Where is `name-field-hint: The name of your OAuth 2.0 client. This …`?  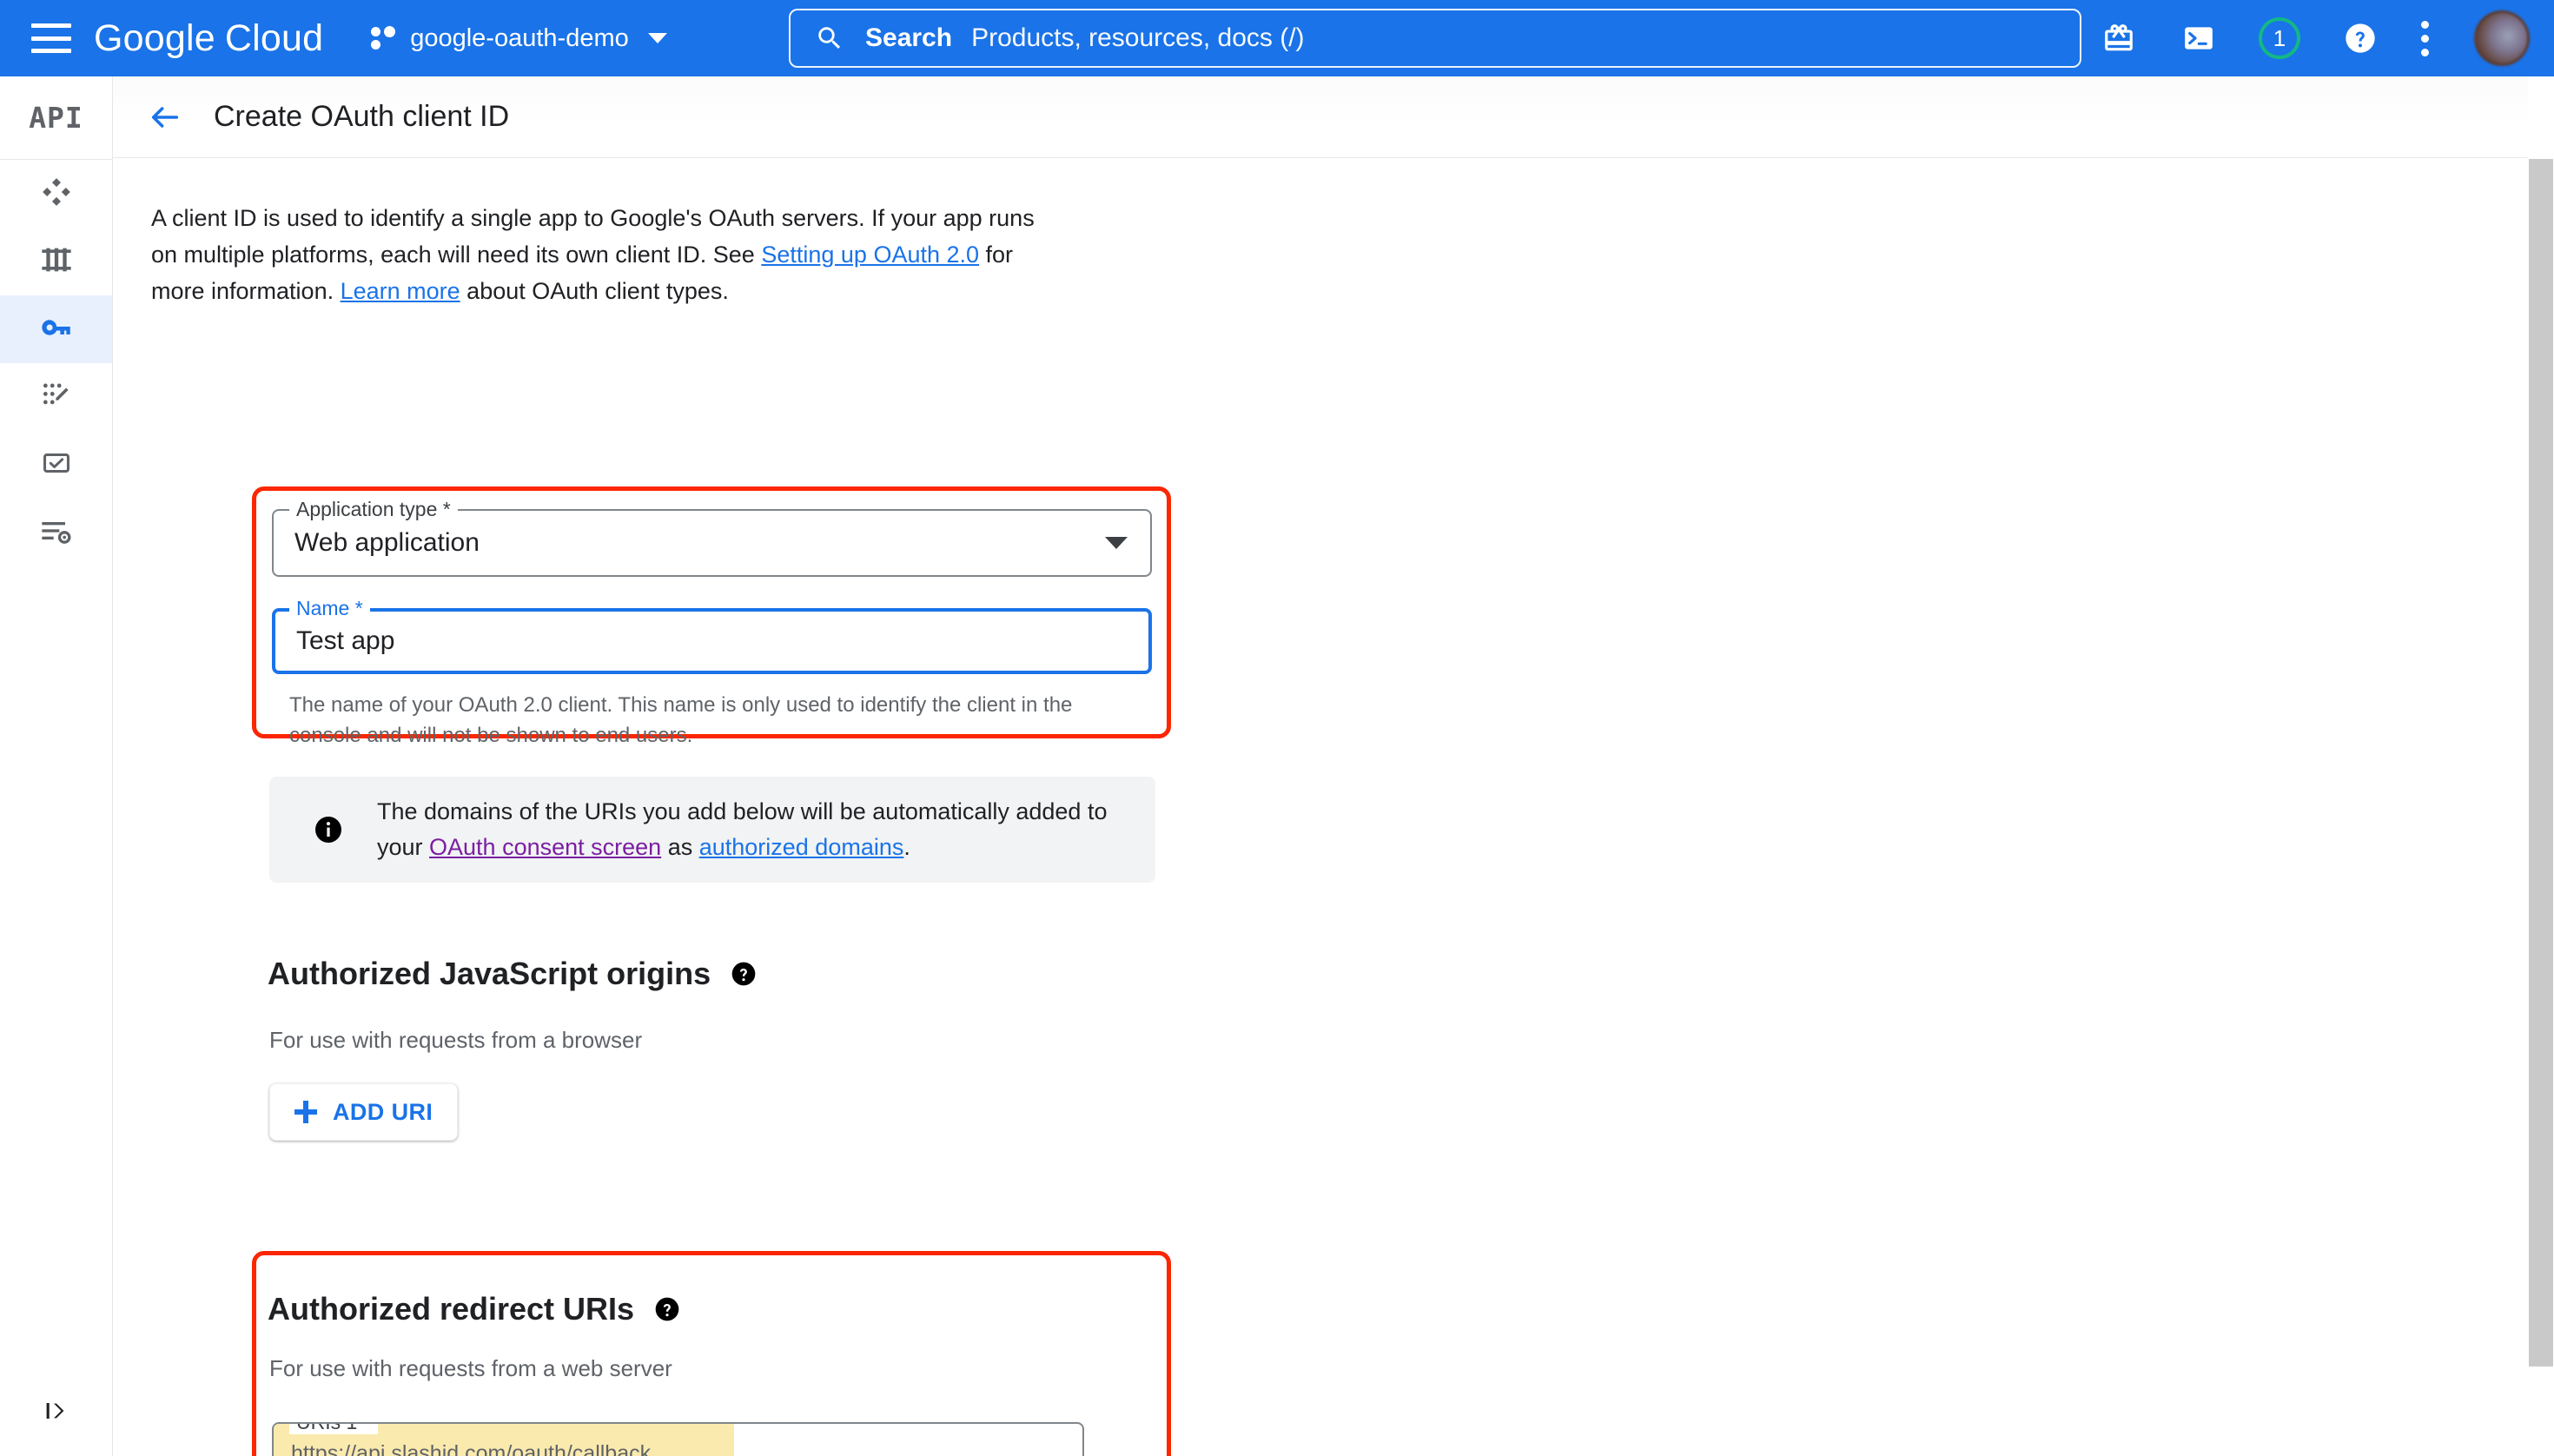
name-field-hint: The name of your OAuth 2.0 client. This … is located at coordinates (681, 720).